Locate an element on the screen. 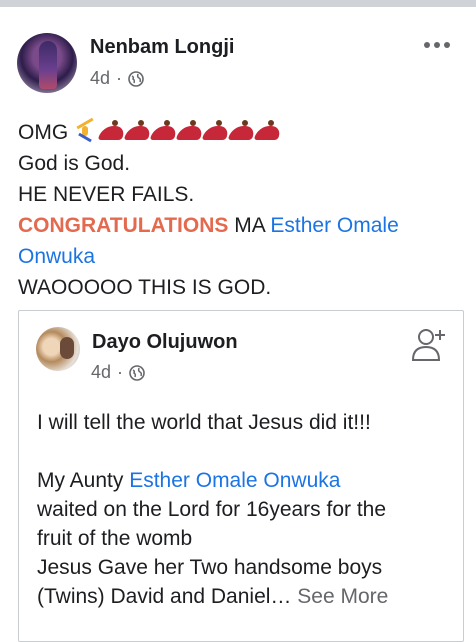  see-more-link: See More is located at coordinates (342, 596).